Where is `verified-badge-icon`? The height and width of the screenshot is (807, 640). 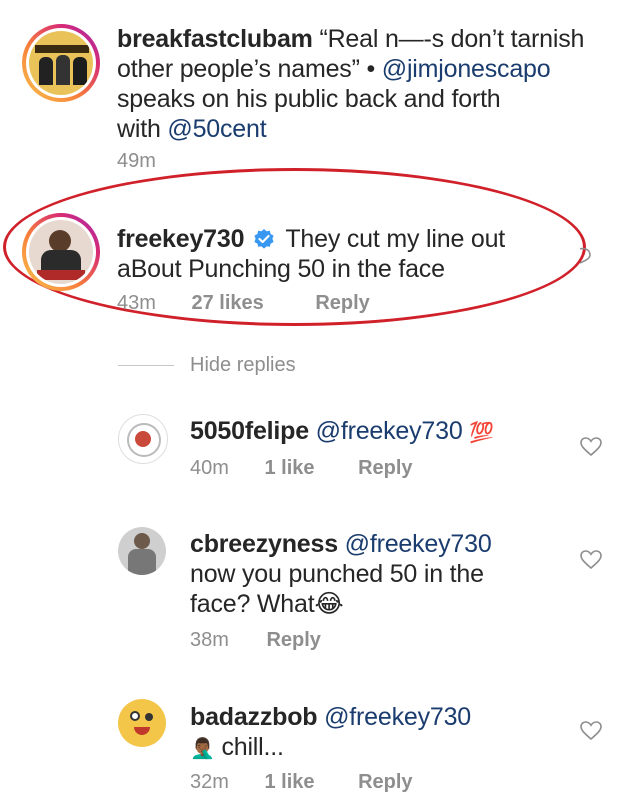
verified-badge-icon is located at coordinates (264, 238).